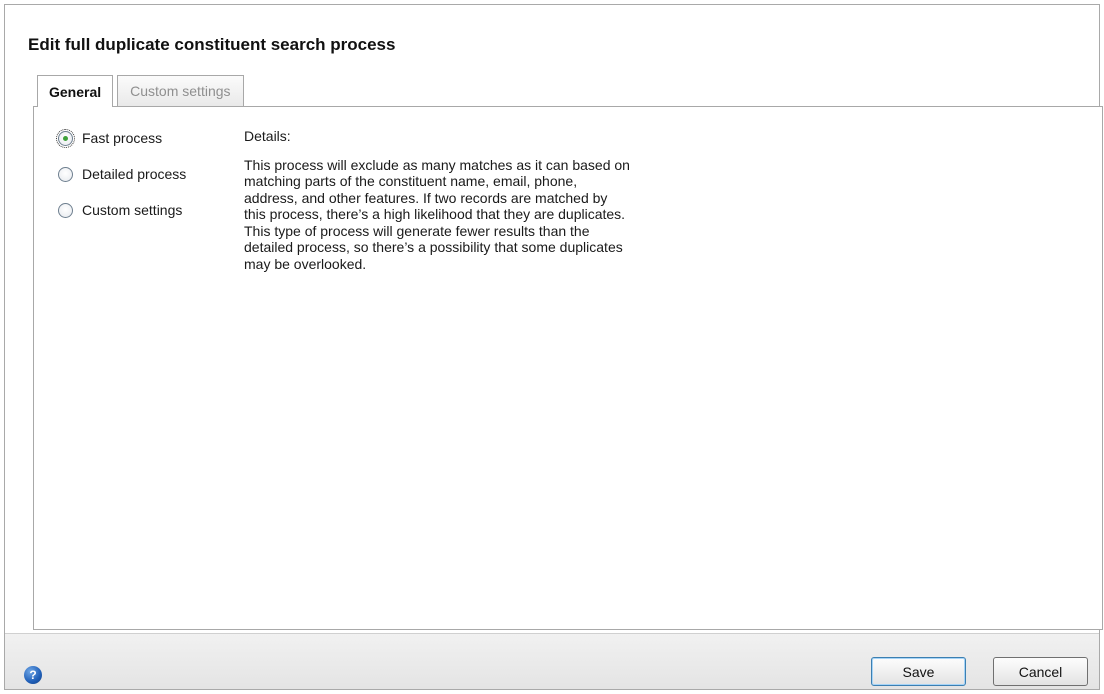 The height and width of the screenshot is (694, 1104). Describe the element at coordinates (65, 210) in the screenshot. I see `radio-custom-settings` at that location.